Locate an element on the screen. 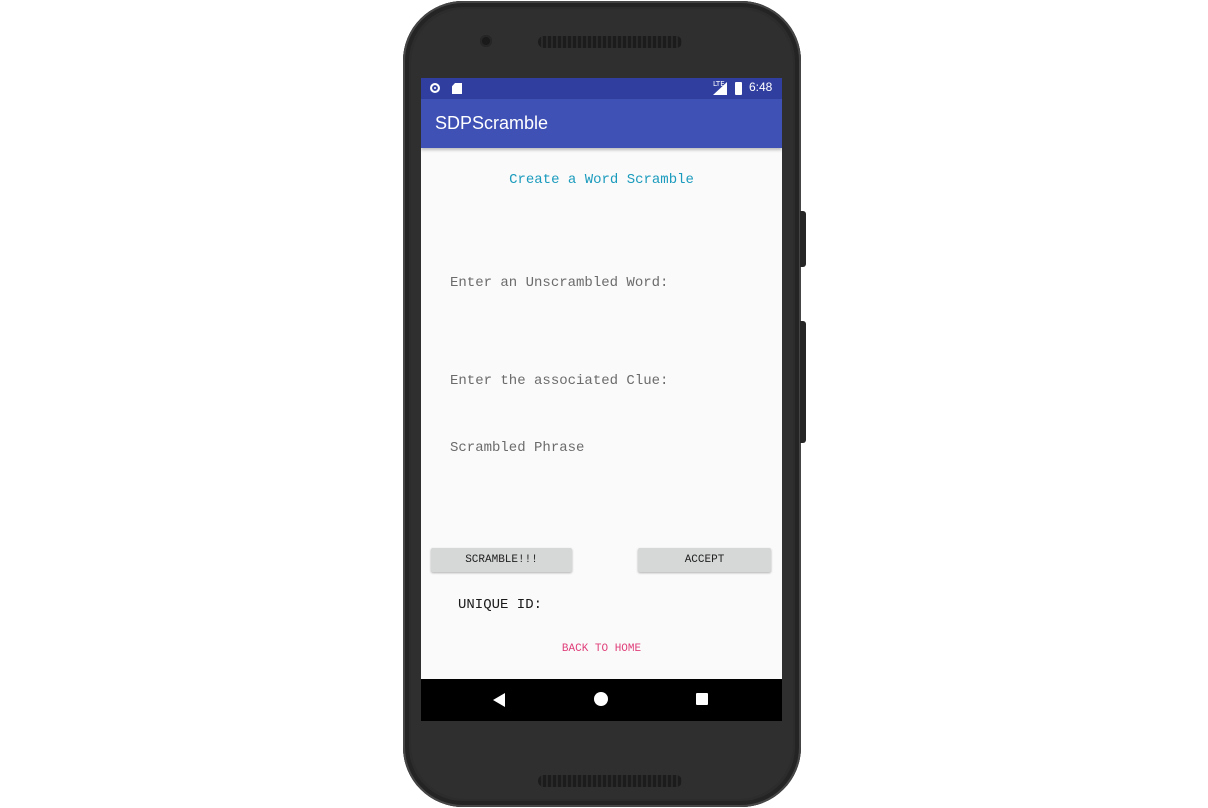 This screenshot has height=808, width=1208. app-title: SDPScramble is located at coordinates (492, 123).